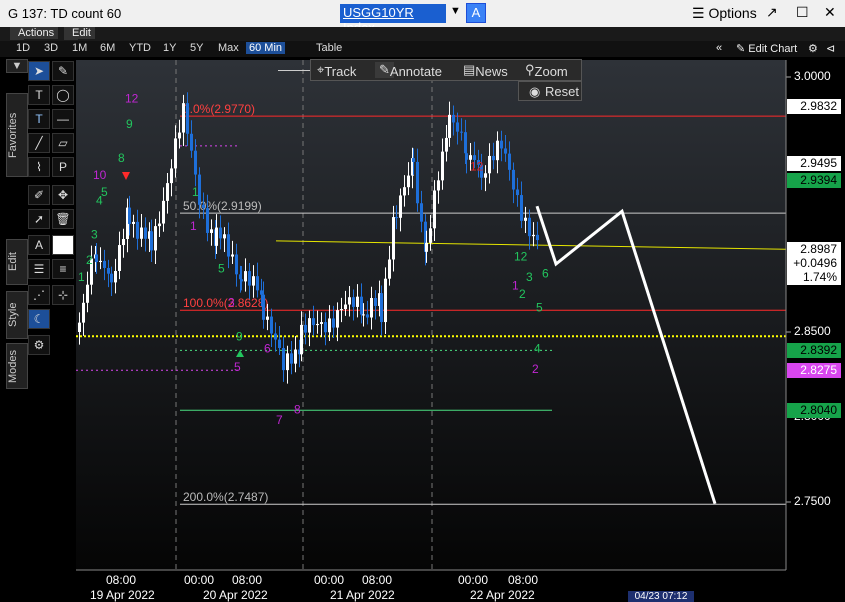 The height and width of the screenshot is (602, 845). Describe the element at coordinates (415, 71) in the screenshot. I see `annotate-label: Annotate` at that location.